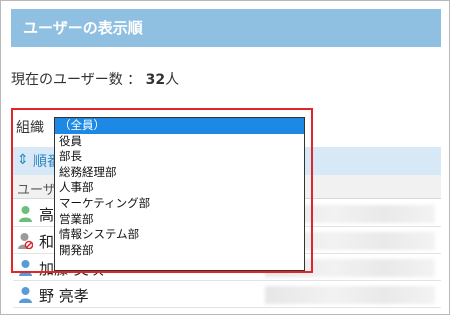 This screenshot has height=315, width=450. What do you see at coordinates (179, 157) in the screenshot?
I see `org-option-managers: 部長` at bounding box center [179, 157].